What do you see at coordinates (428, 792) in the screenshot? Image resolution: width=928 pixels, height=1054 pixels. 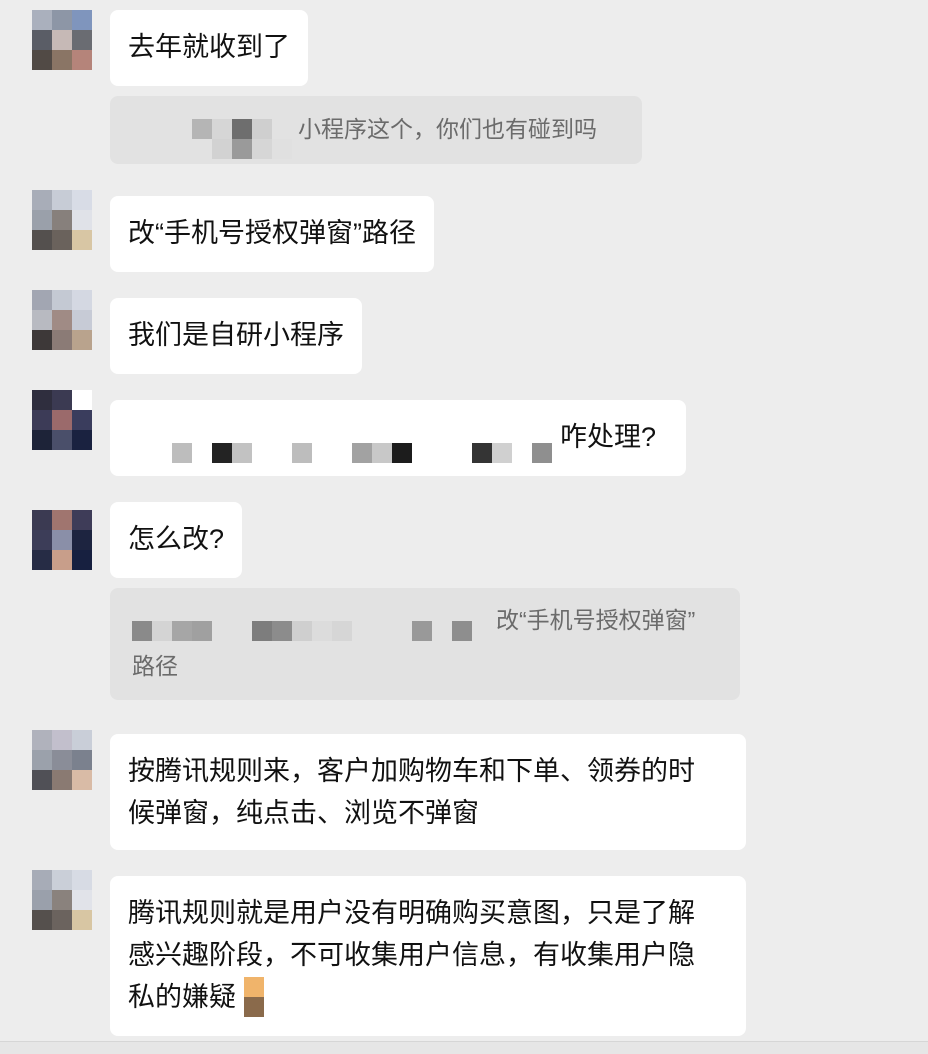 I see `message-bubble: 按腾讯规则来，客户加购物车和下单、领券的时 候弹窗，纯点击、浏览不弹窗` at bounding box center [428, 792].